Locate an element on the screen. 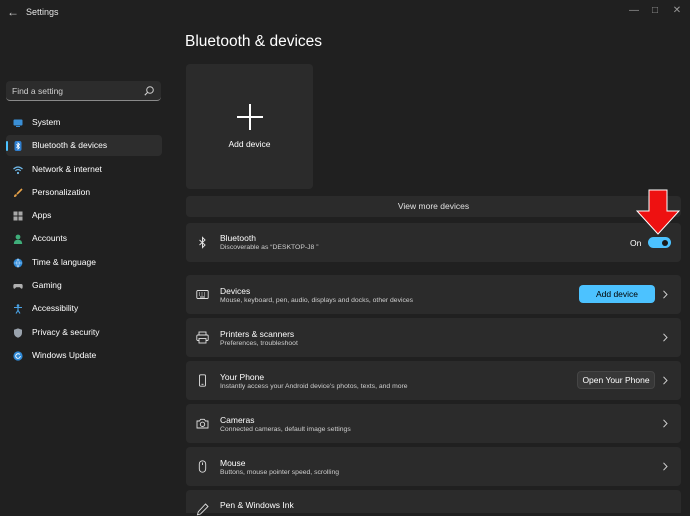 The height and width of the screenshot is (516, 690). sidebar-item-label: Accessibility is located at coordinates (55, 308).